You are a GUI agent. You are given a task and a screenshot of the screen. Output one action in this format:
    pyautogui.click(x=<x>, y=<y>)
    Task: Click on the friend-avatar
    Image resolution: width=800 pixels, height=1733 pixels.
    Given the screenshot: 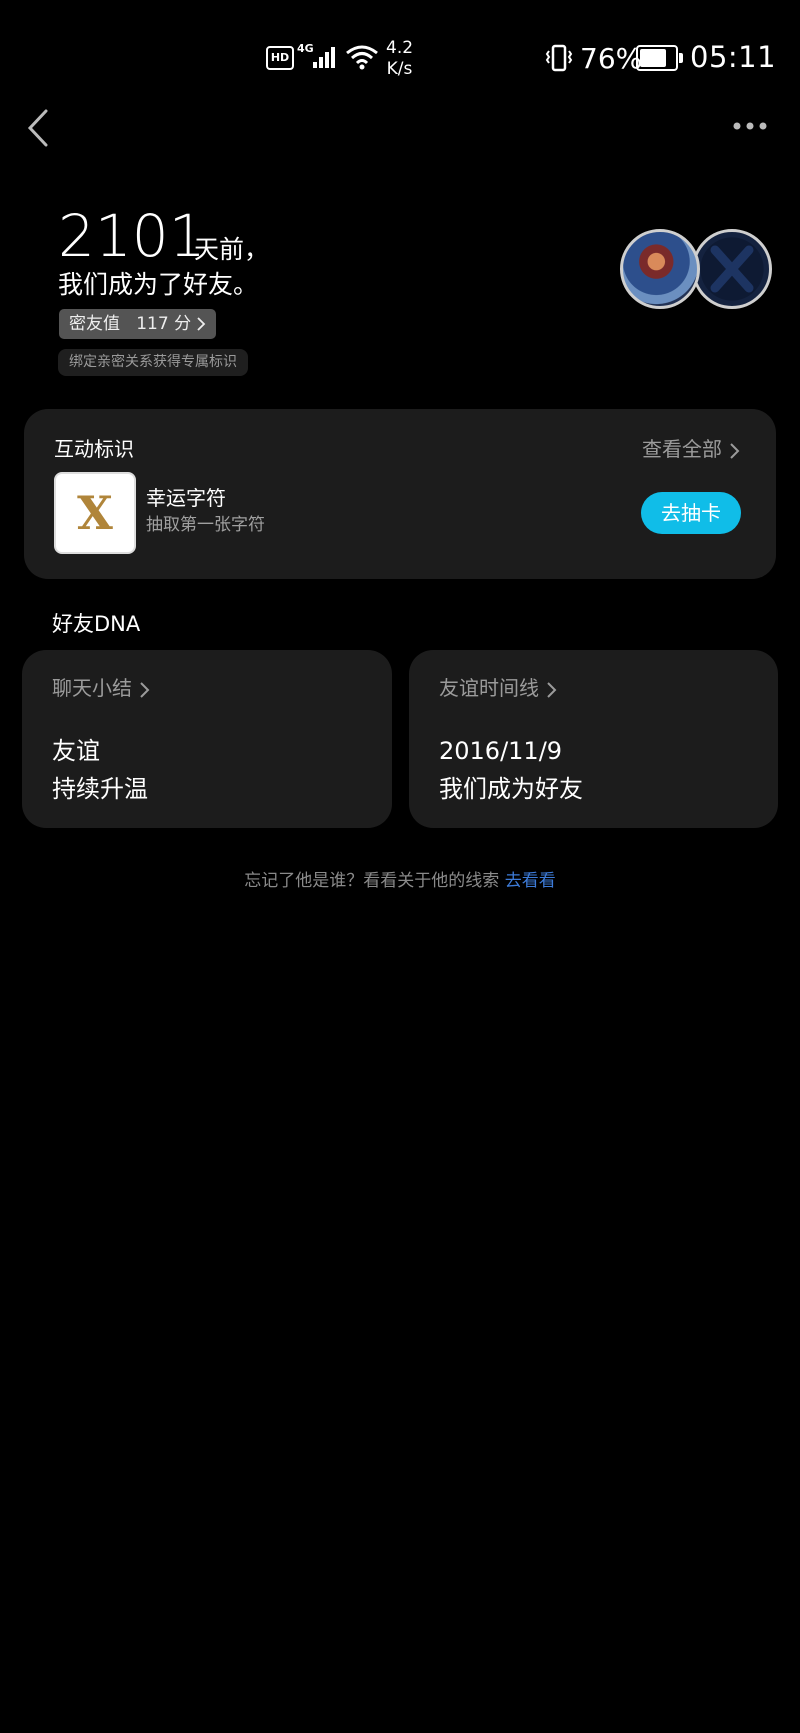 What is the action you would take?
    pyautogui.click(x=732, y=269)
    